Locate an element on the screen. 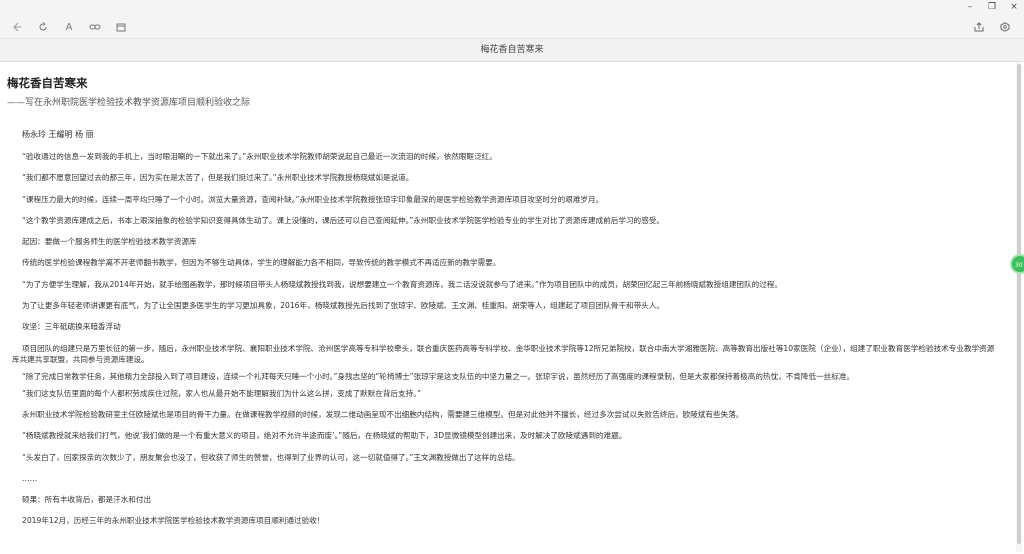  share-button is located at coordinates (979, 27).